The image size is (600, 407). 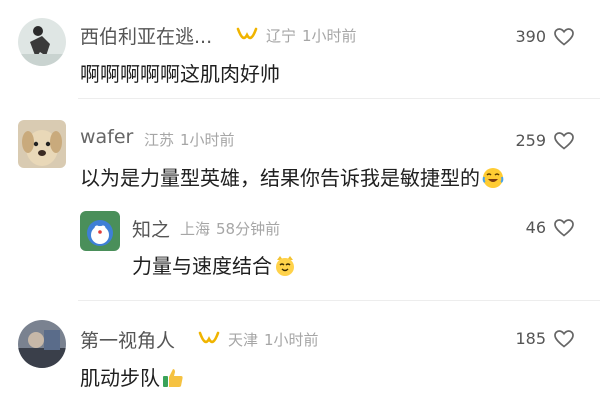 What do you see at coordinates (530, 338) in the screenshot?
I see `like-count: 185` at bounding box center [530, 338].